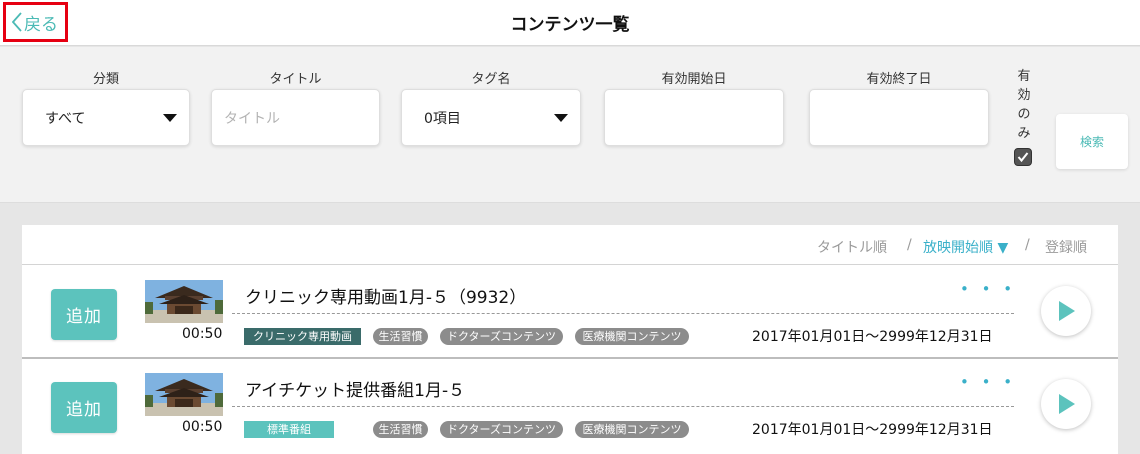  I want to click on start-date-label: 有効開始日, so click(694, 79).